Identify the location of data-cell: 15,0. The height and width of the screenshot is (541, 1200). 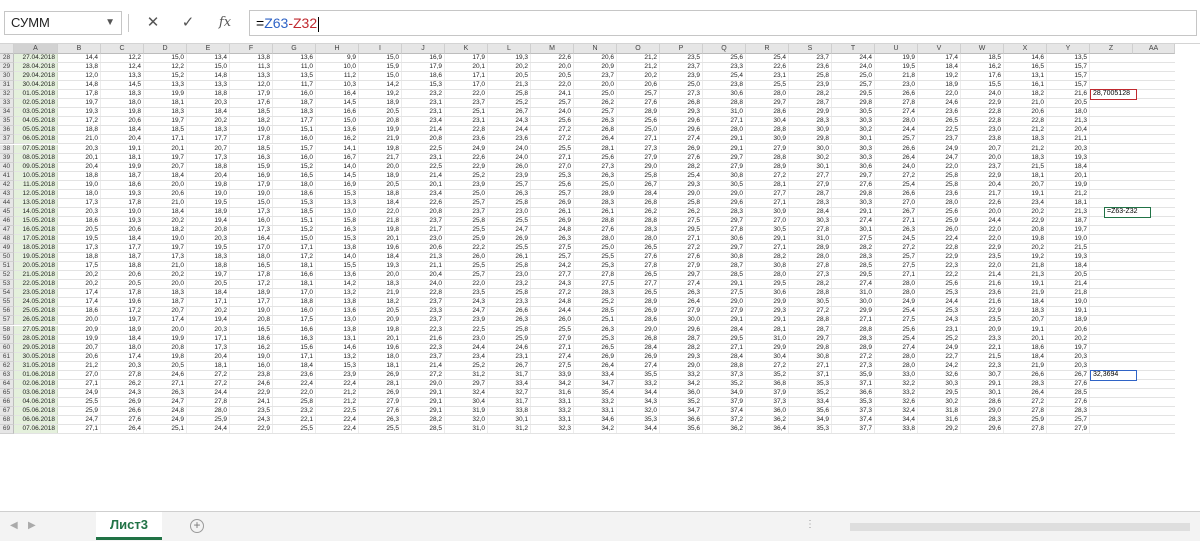
(165, 58).